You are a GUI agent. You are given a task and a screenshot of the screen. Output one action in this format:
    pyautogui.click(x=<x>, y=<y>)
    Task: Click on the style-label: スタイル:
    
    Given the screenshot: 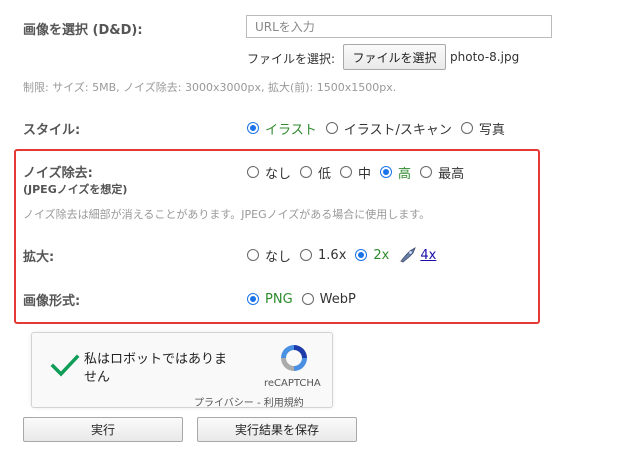 What is the action you would take?
    pyautogui.click(x=52, y=130)
    